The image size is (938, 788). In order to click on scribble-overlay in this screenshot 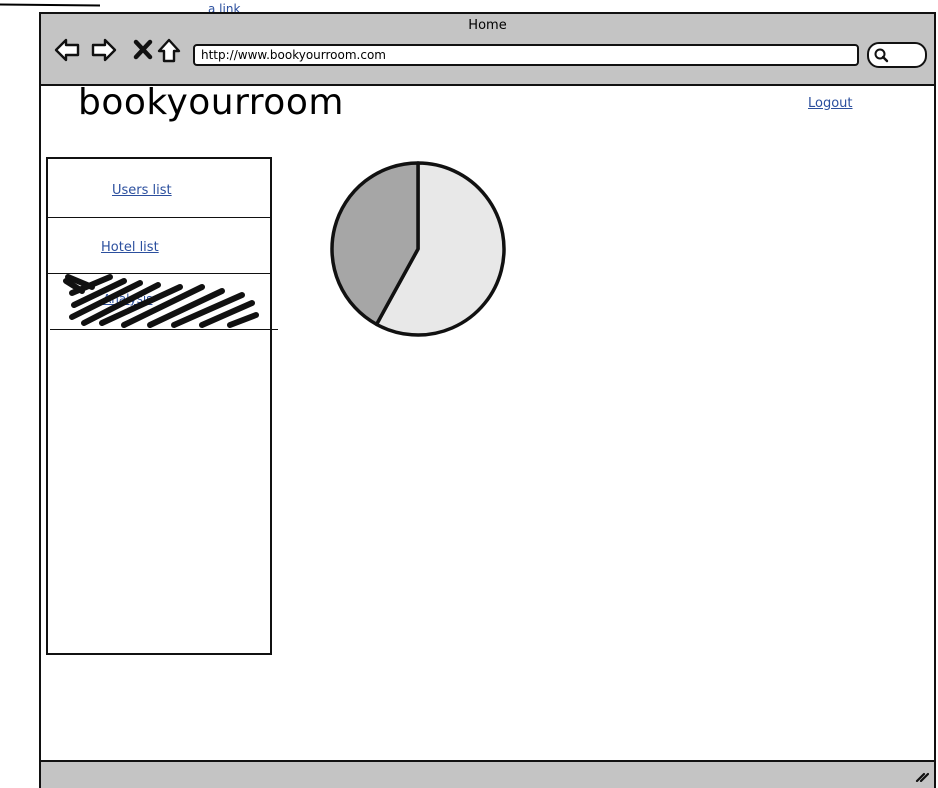, I will do `click(161, 301)`.